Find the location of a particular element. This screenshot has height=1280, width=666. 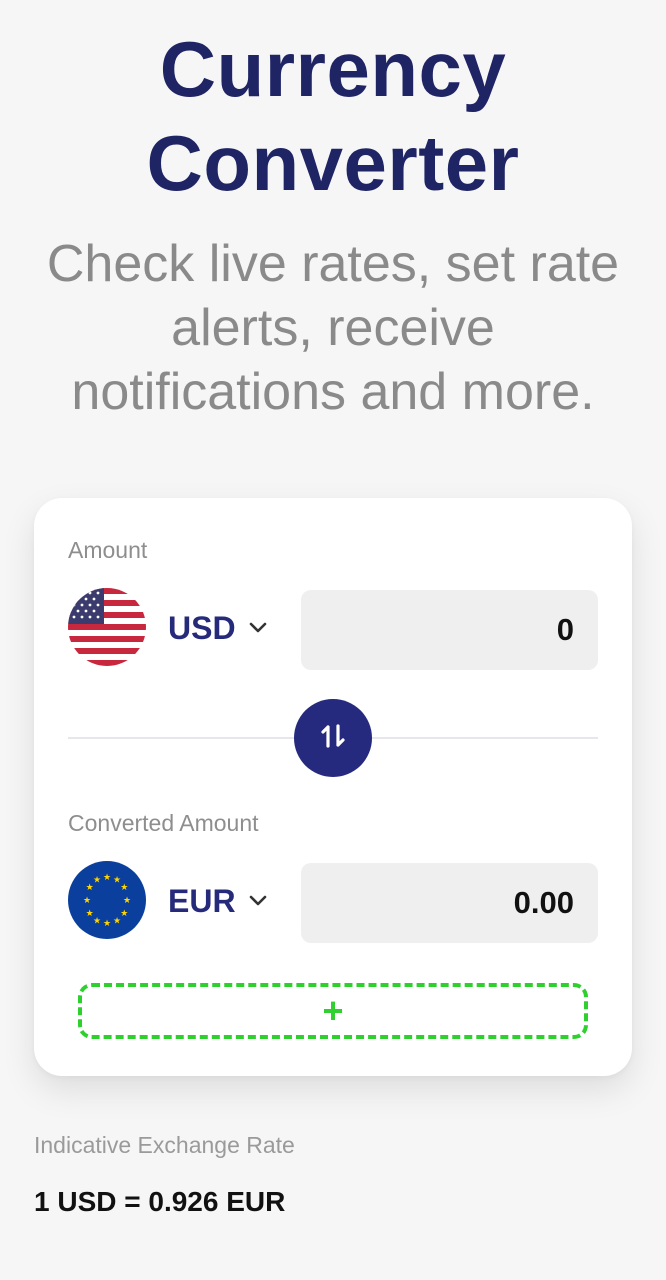

from-currency-select: USD is located at coordinates (218, 628).